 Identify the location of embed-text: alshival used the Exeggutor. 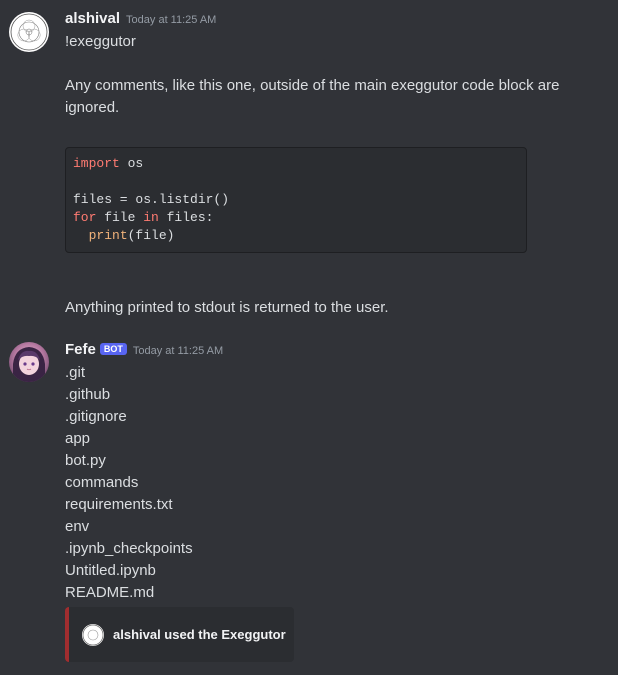
(199, 634).